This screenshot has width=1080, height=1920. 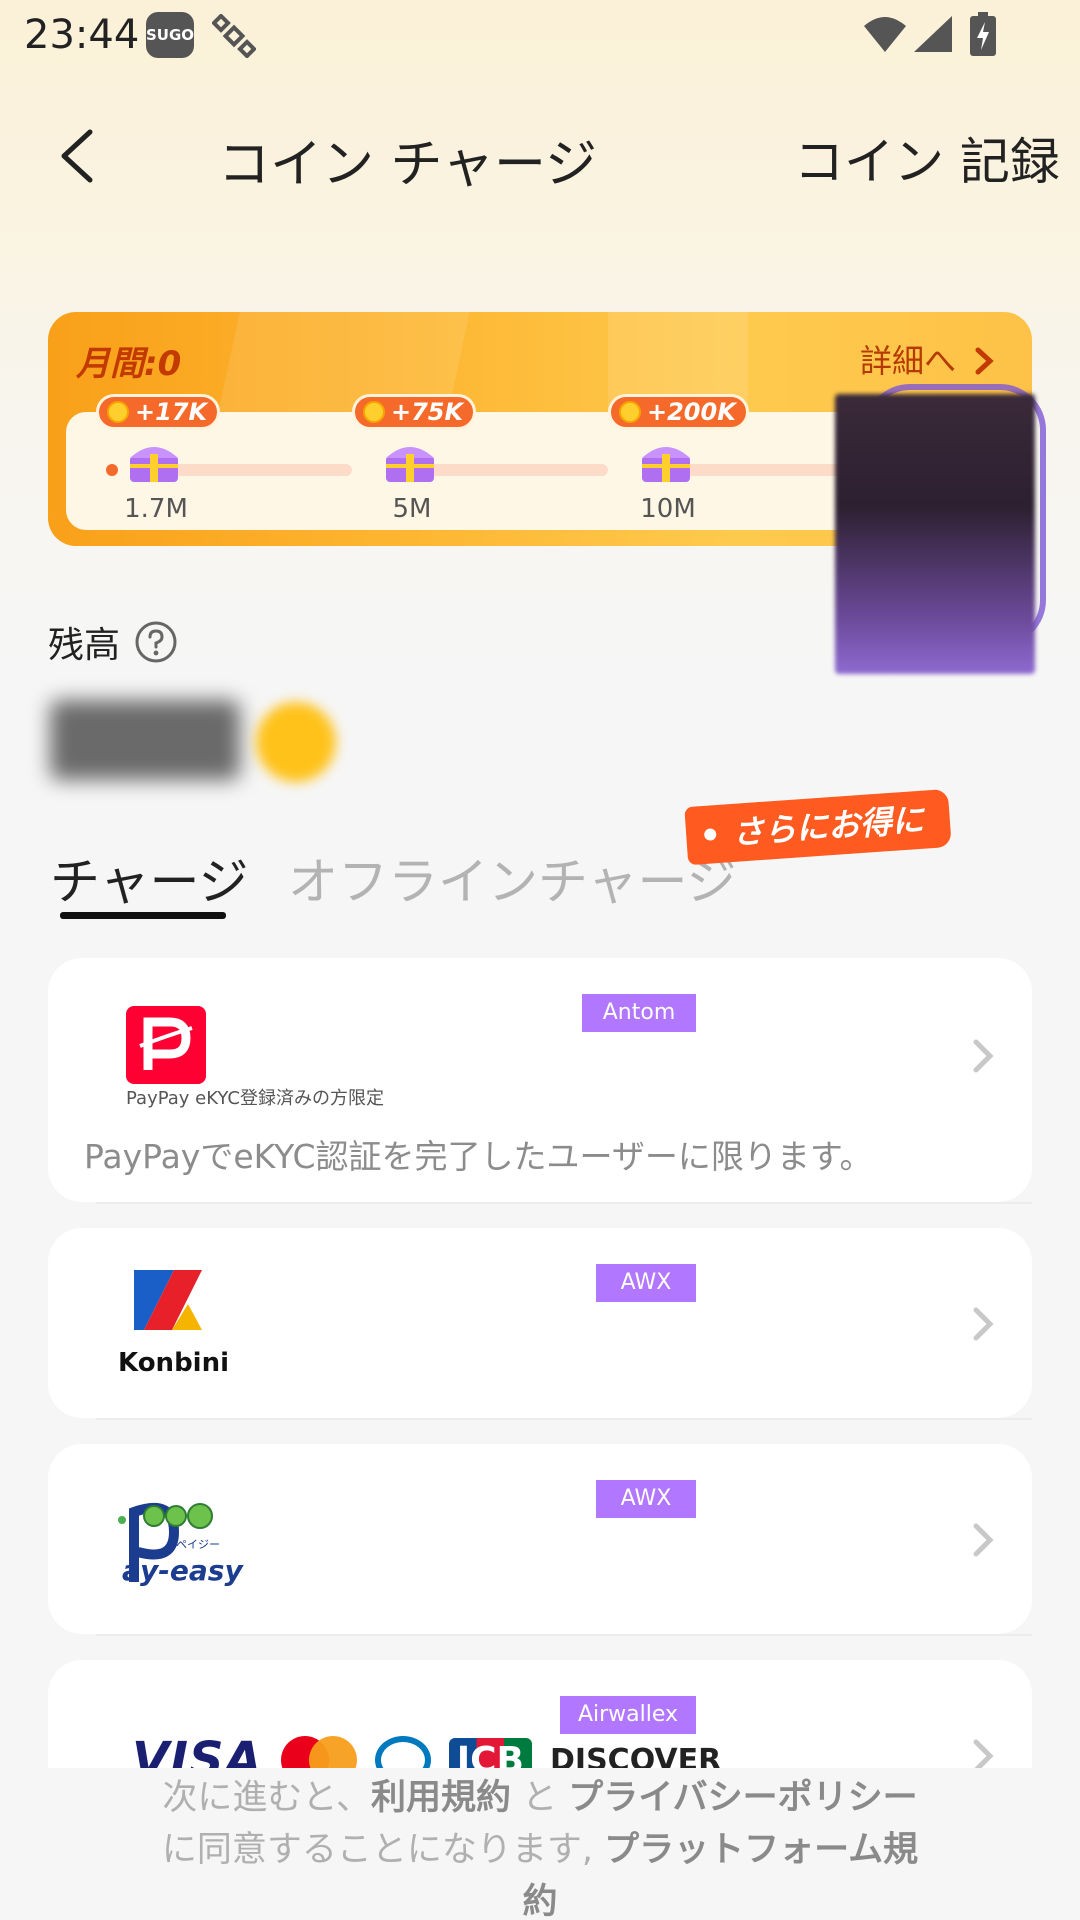 What do you see at coordinates (885, 34) in the screenshot?
I see `wifi-icon` at bounding box center [885, 34].